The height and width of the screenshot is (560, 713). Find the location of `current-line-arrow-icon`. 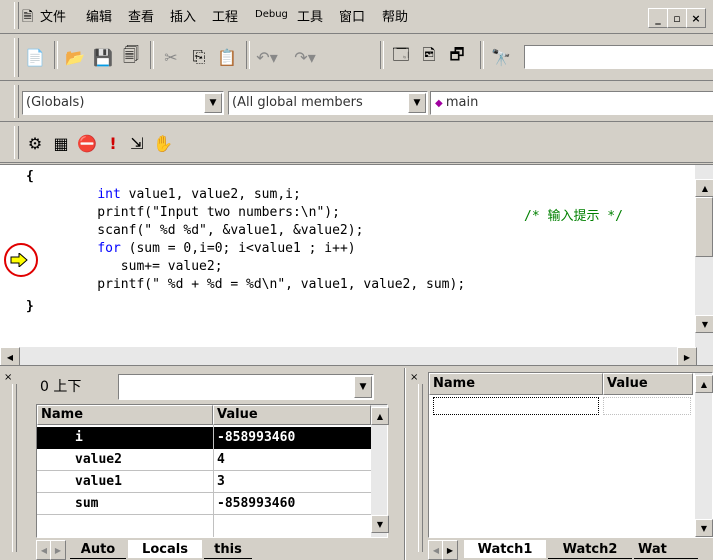

current-line-arrow-icon is located at coordinates (19, 260).